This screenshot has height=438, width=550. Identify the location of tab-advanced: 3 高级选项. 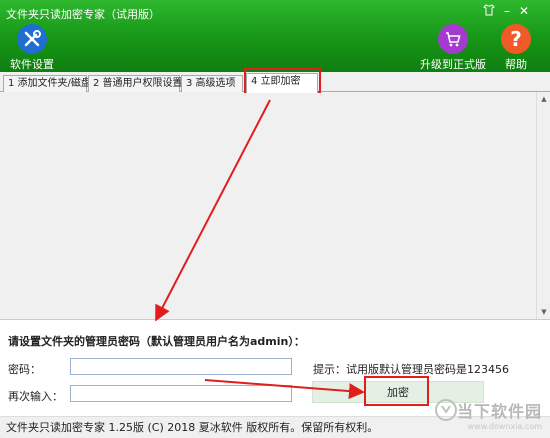
(212, 83).